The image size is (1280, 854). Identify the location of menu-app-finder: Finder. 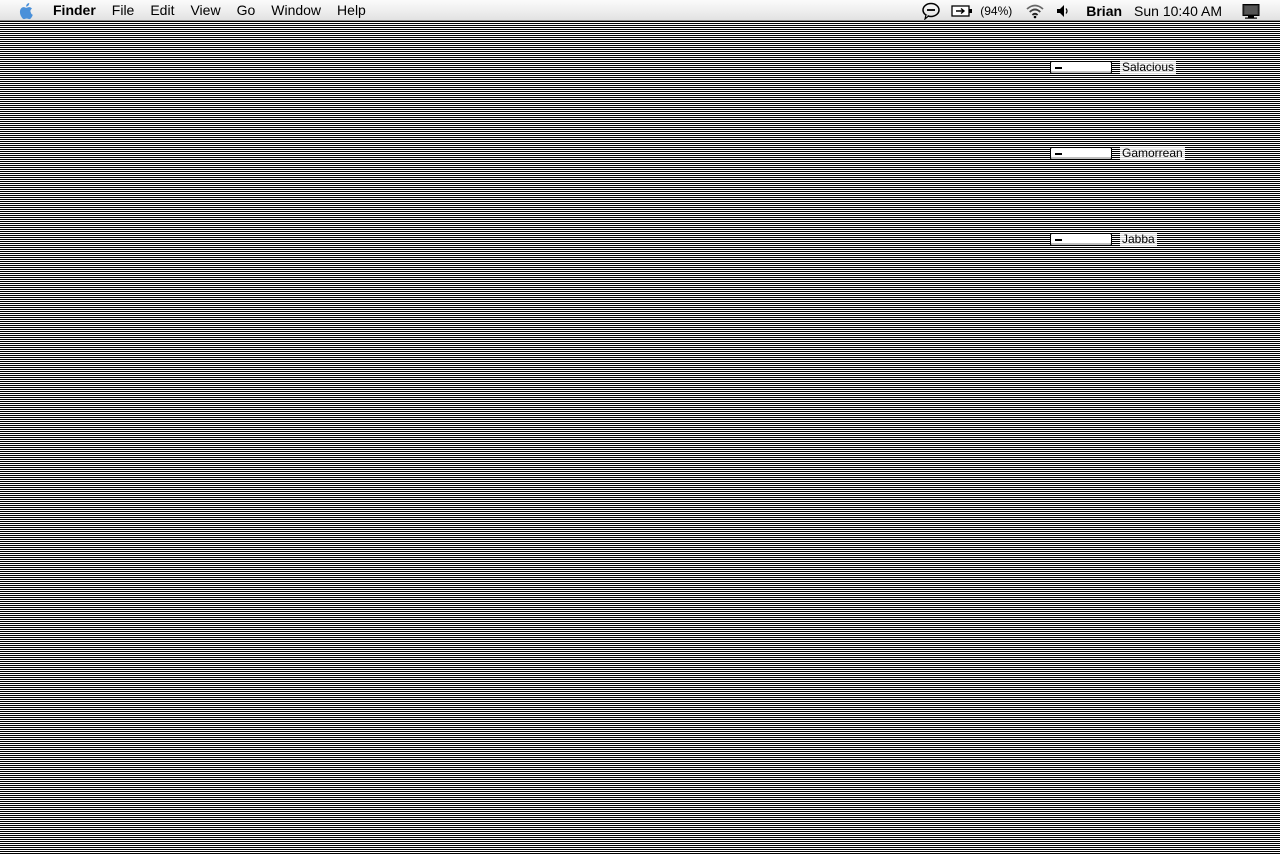
(74, 10).